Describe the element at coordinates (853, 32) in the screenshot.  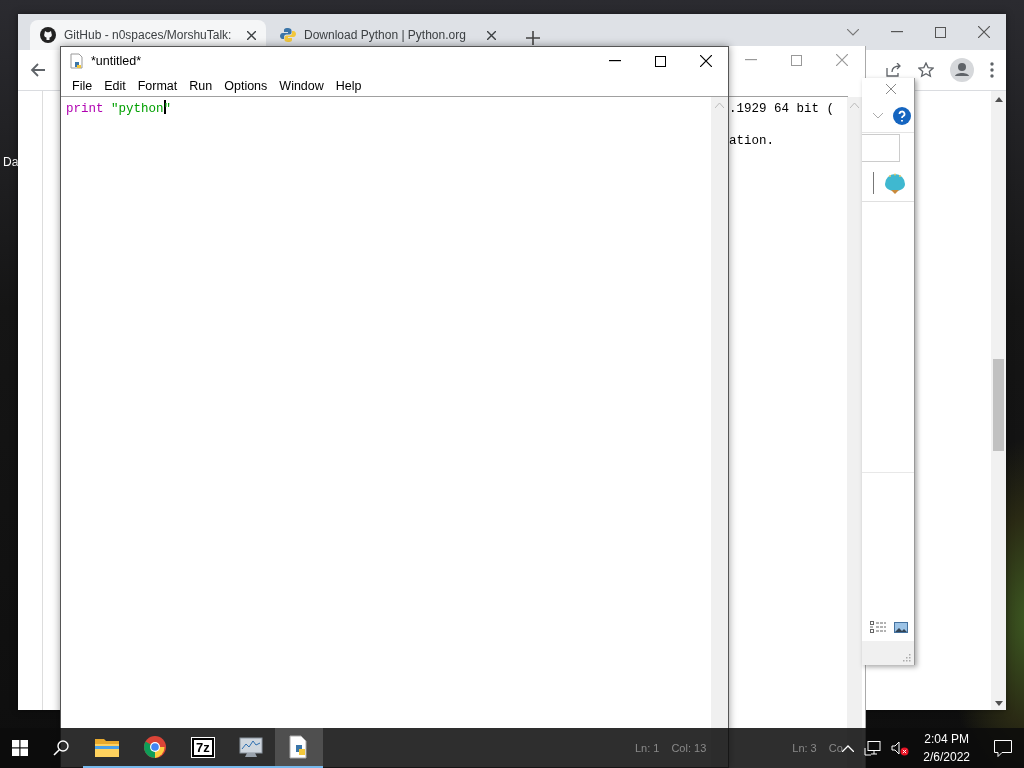
I see `tab-search-chevron-icon` at that location.